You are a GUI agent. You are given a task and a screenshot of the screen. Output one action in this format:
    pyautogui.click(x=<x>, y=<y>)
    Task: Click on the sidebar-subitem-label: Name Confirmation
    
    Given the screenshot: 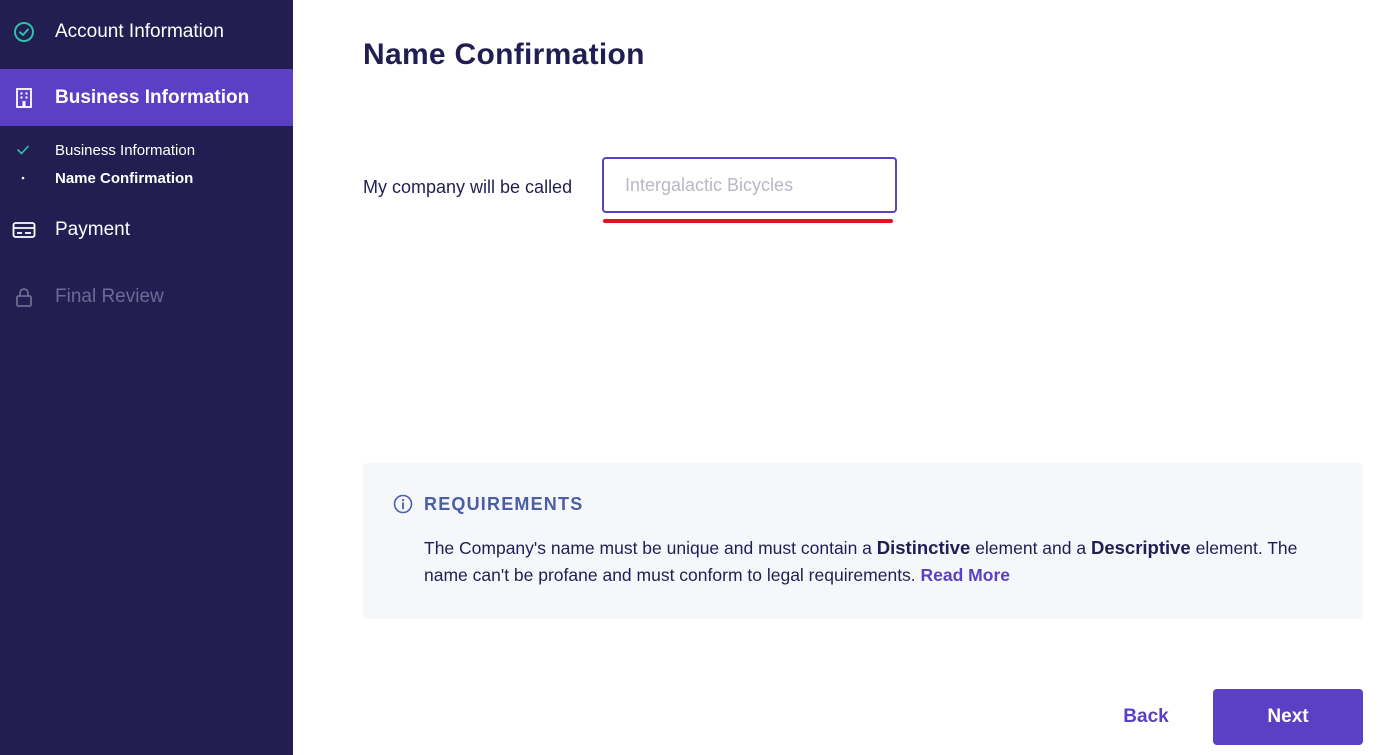 What is the action you would take?
    pyautogui.click(x=124, y=178)
    